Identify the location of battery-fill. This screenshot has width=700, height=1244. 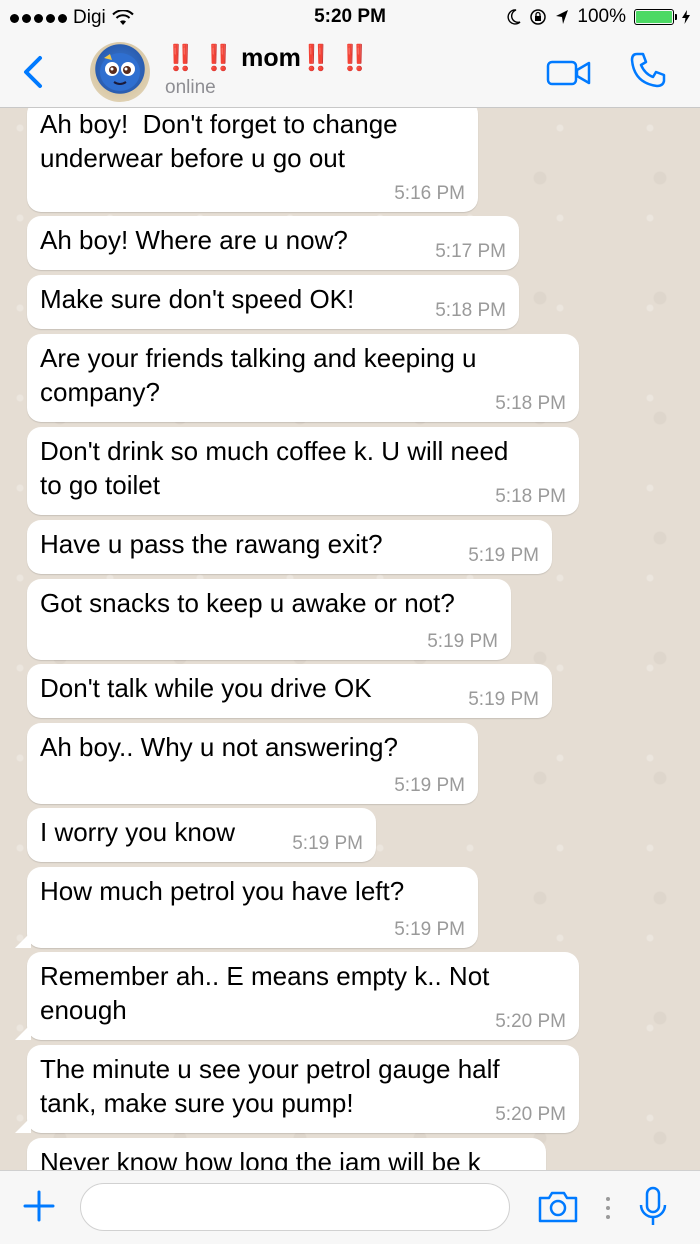
(654, 17).